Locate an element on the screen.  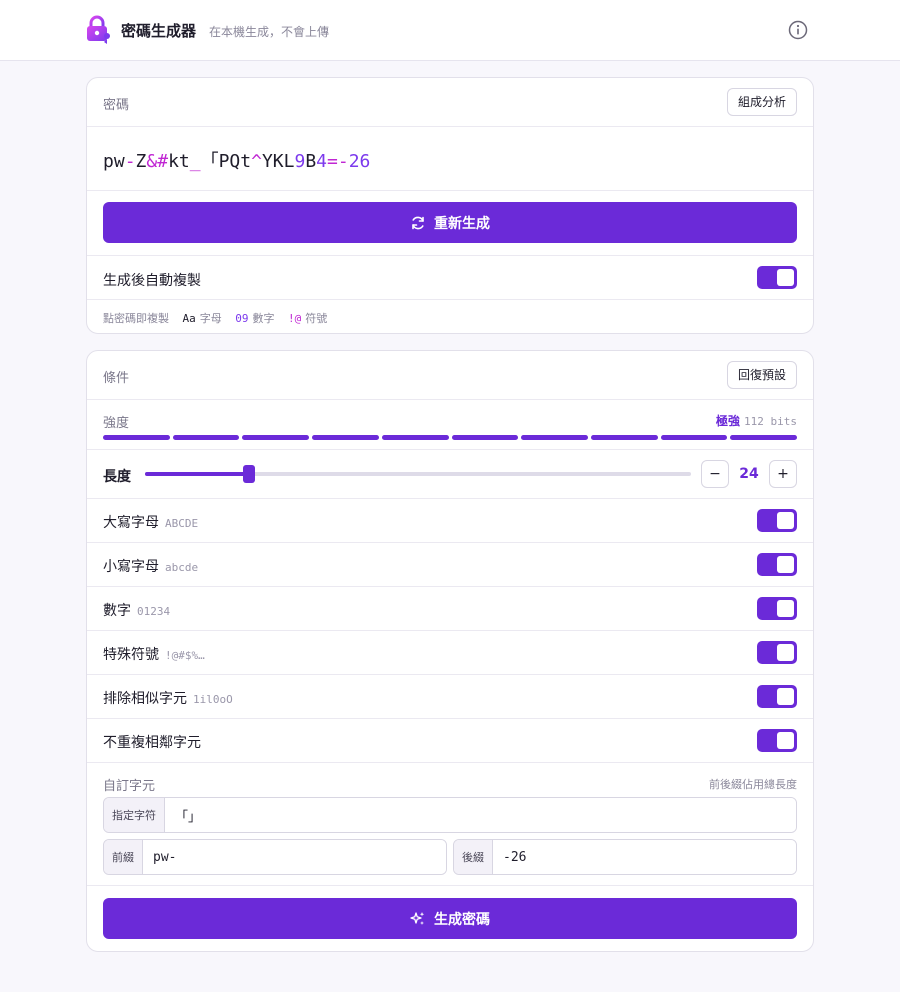
regenerate-button: 重新生成 is located at coordinates (450, 222).